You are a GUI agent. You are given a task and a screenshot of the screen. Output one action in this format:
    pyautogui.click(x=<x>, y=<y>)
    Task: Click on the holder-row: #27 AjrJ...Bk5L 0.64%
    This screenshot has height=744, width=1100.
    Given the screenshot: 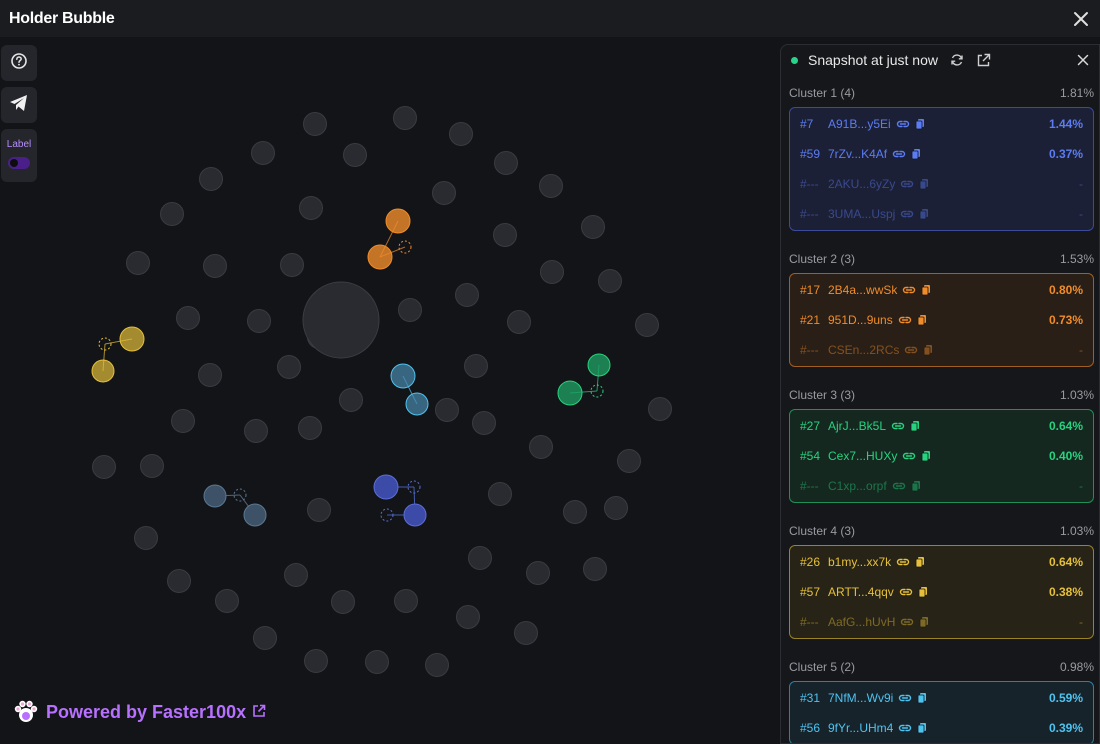 What is the action you would take?
    pyautogui.click(x=941, y=426)
    